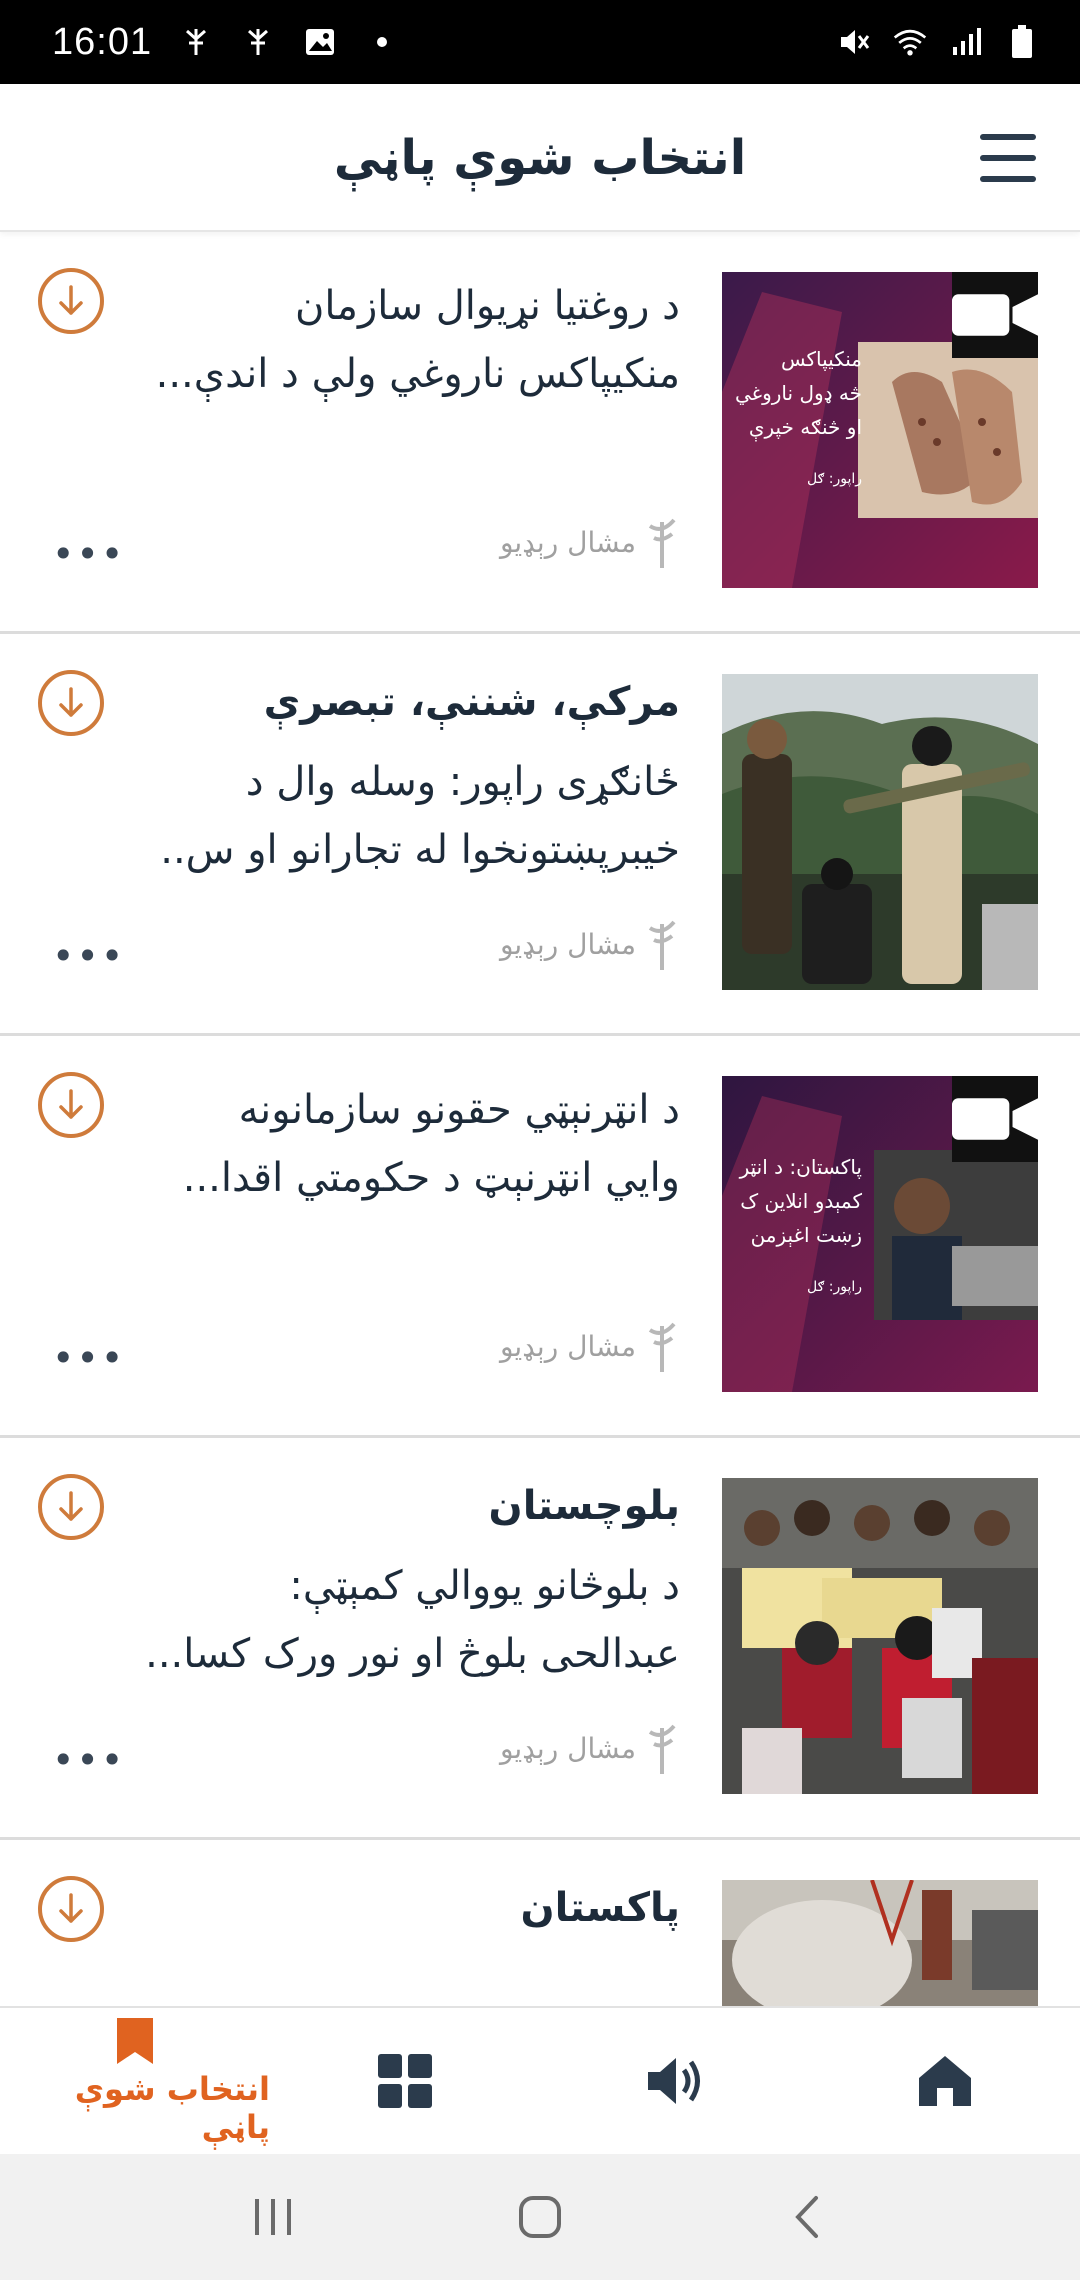  What do you see at coordinates (938, 42) in the screenshot?
I see `status-right-icons` at bounding box center [938, 42].